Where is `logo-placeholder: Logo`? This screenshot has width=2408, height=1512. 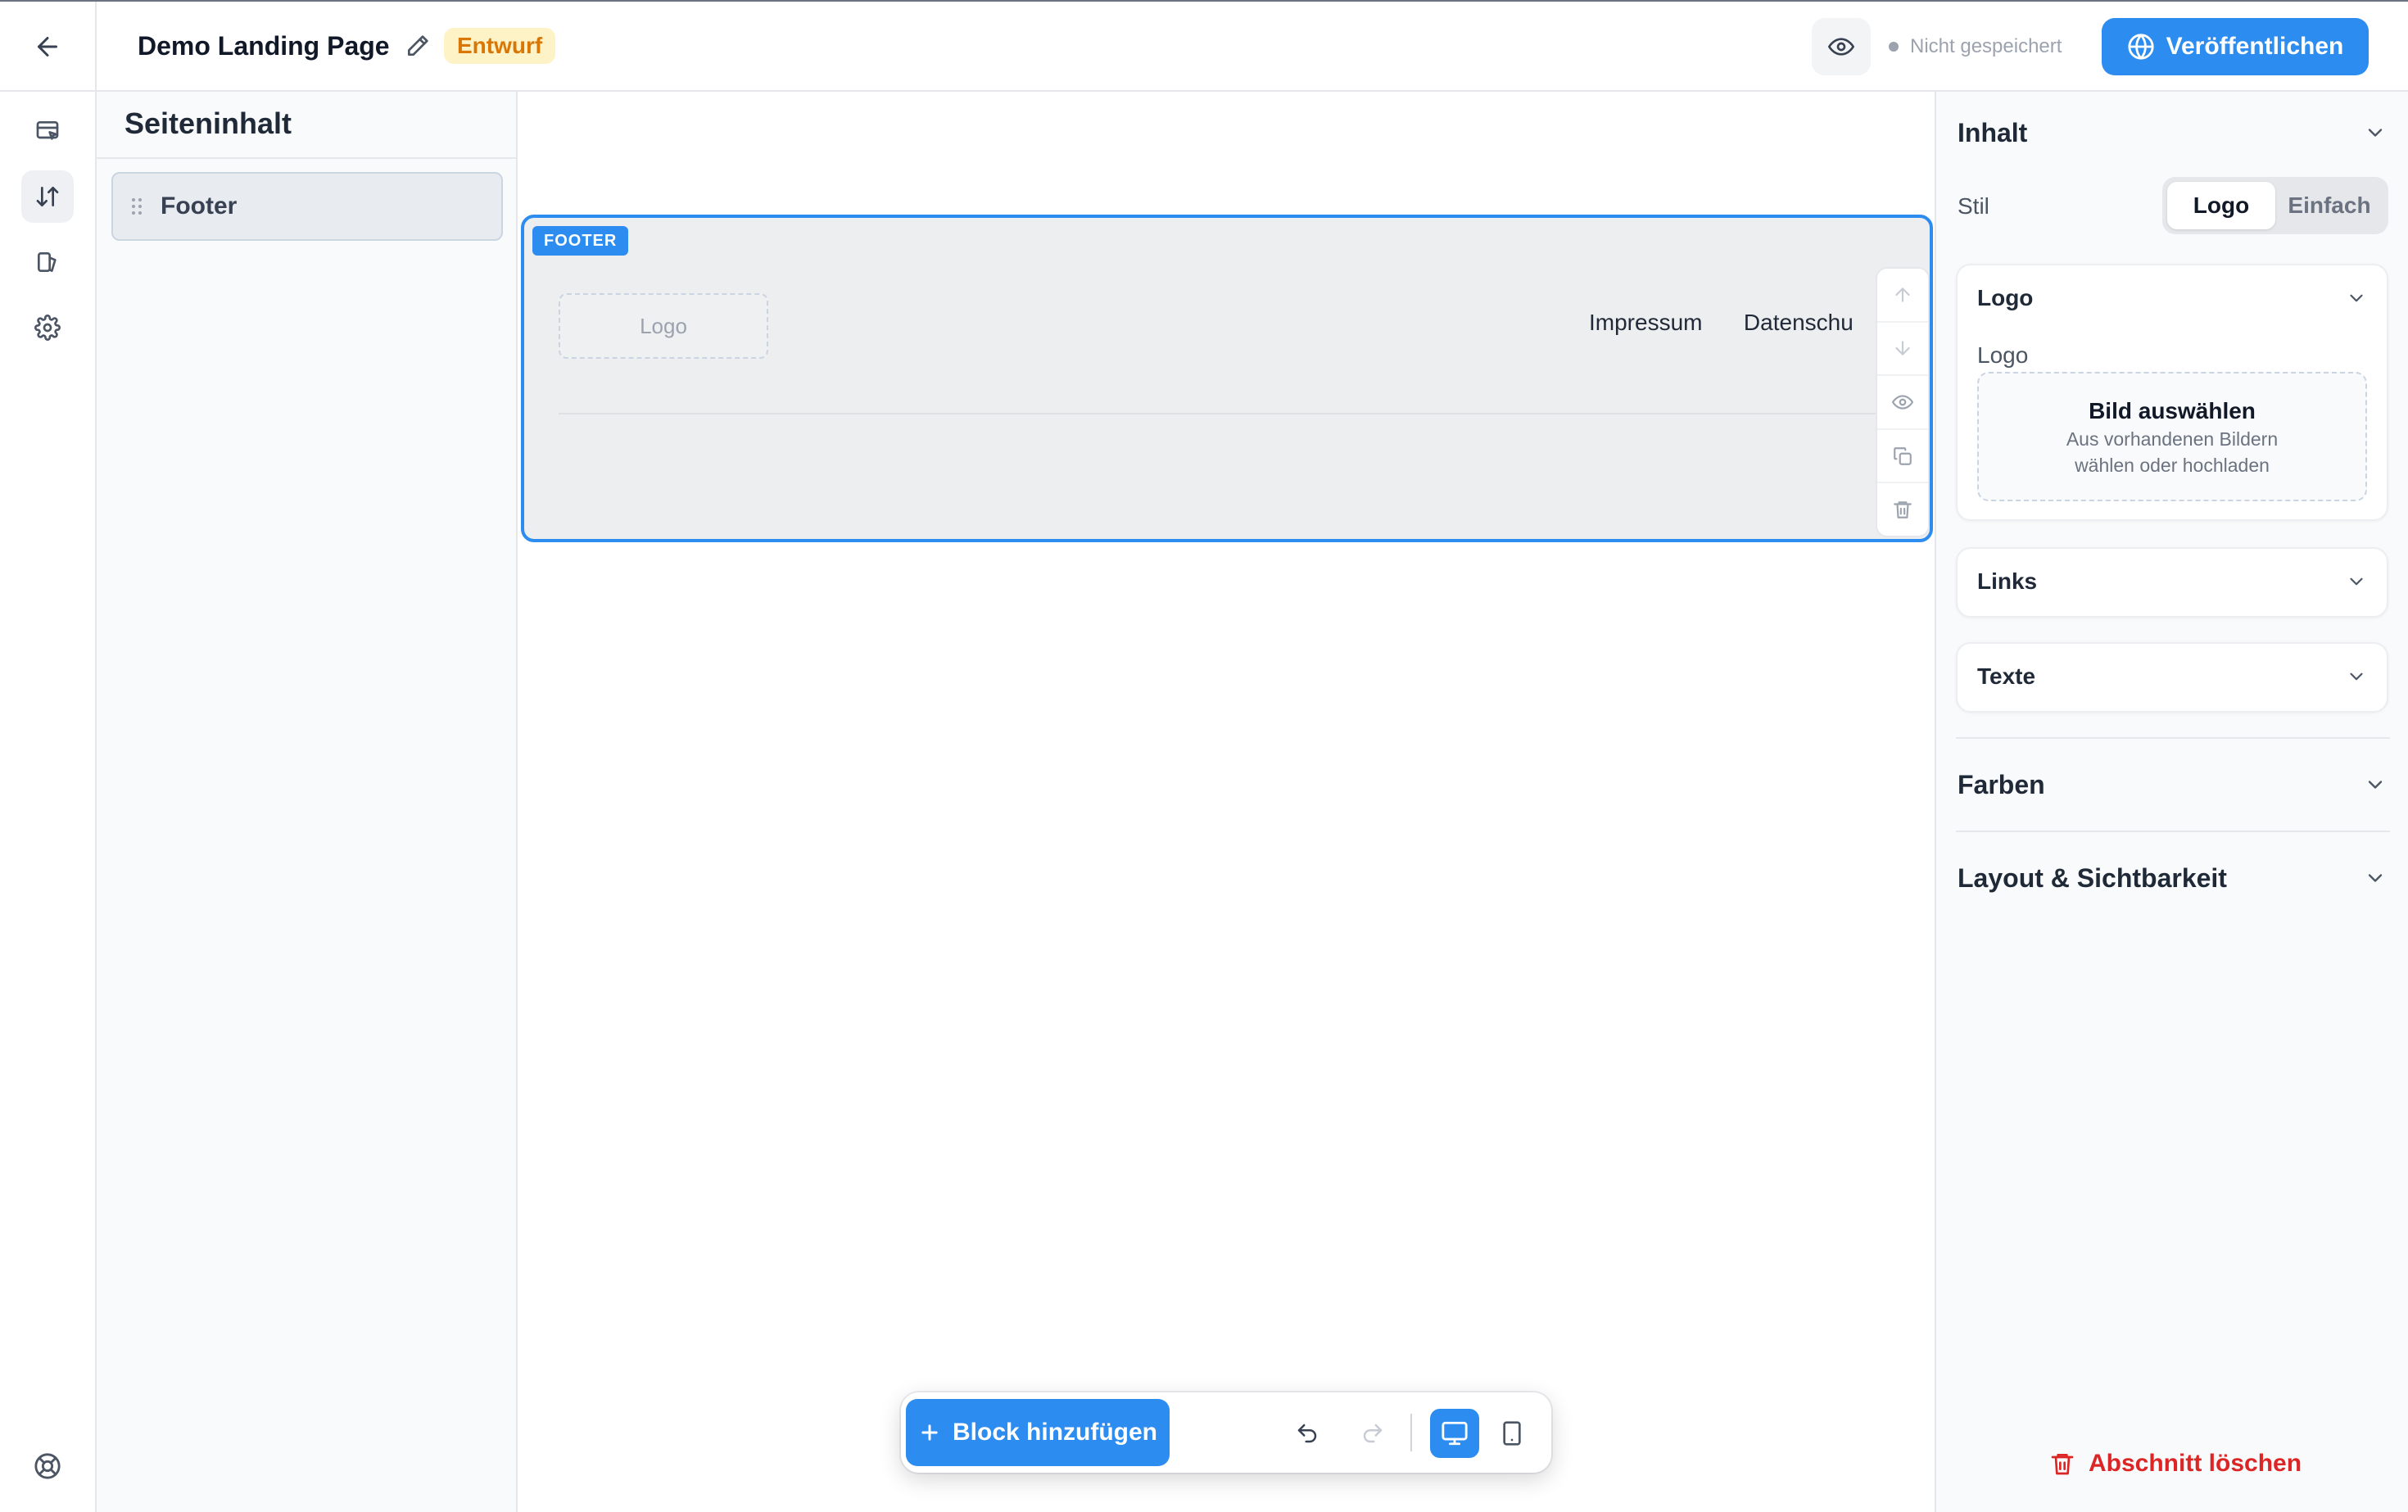 logo-placeholder: Logo is located at coordinates (663, 326).